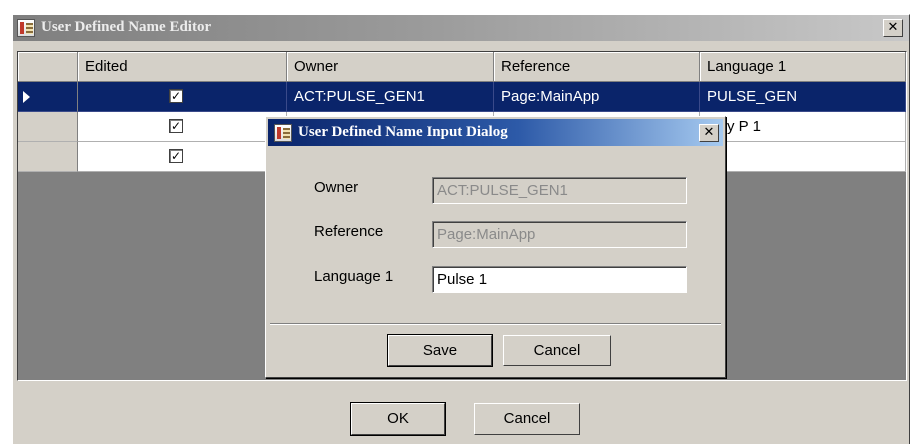 The image size is (911, 444). Describe the element at coordinates (390, 97) in the screenshot. I see `owner-cell: ACT:PULSE_GEN1` at that location.